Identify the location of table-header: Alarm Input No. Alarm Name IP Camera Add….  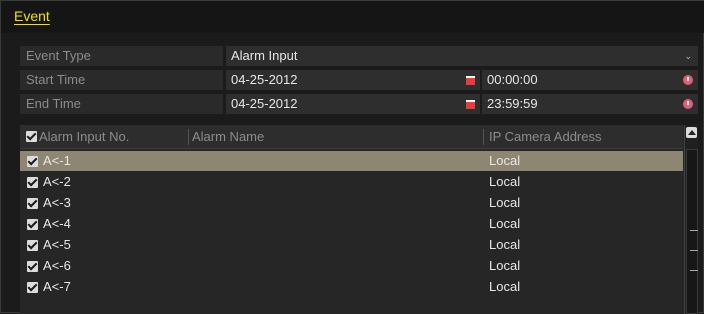
(351, 137).